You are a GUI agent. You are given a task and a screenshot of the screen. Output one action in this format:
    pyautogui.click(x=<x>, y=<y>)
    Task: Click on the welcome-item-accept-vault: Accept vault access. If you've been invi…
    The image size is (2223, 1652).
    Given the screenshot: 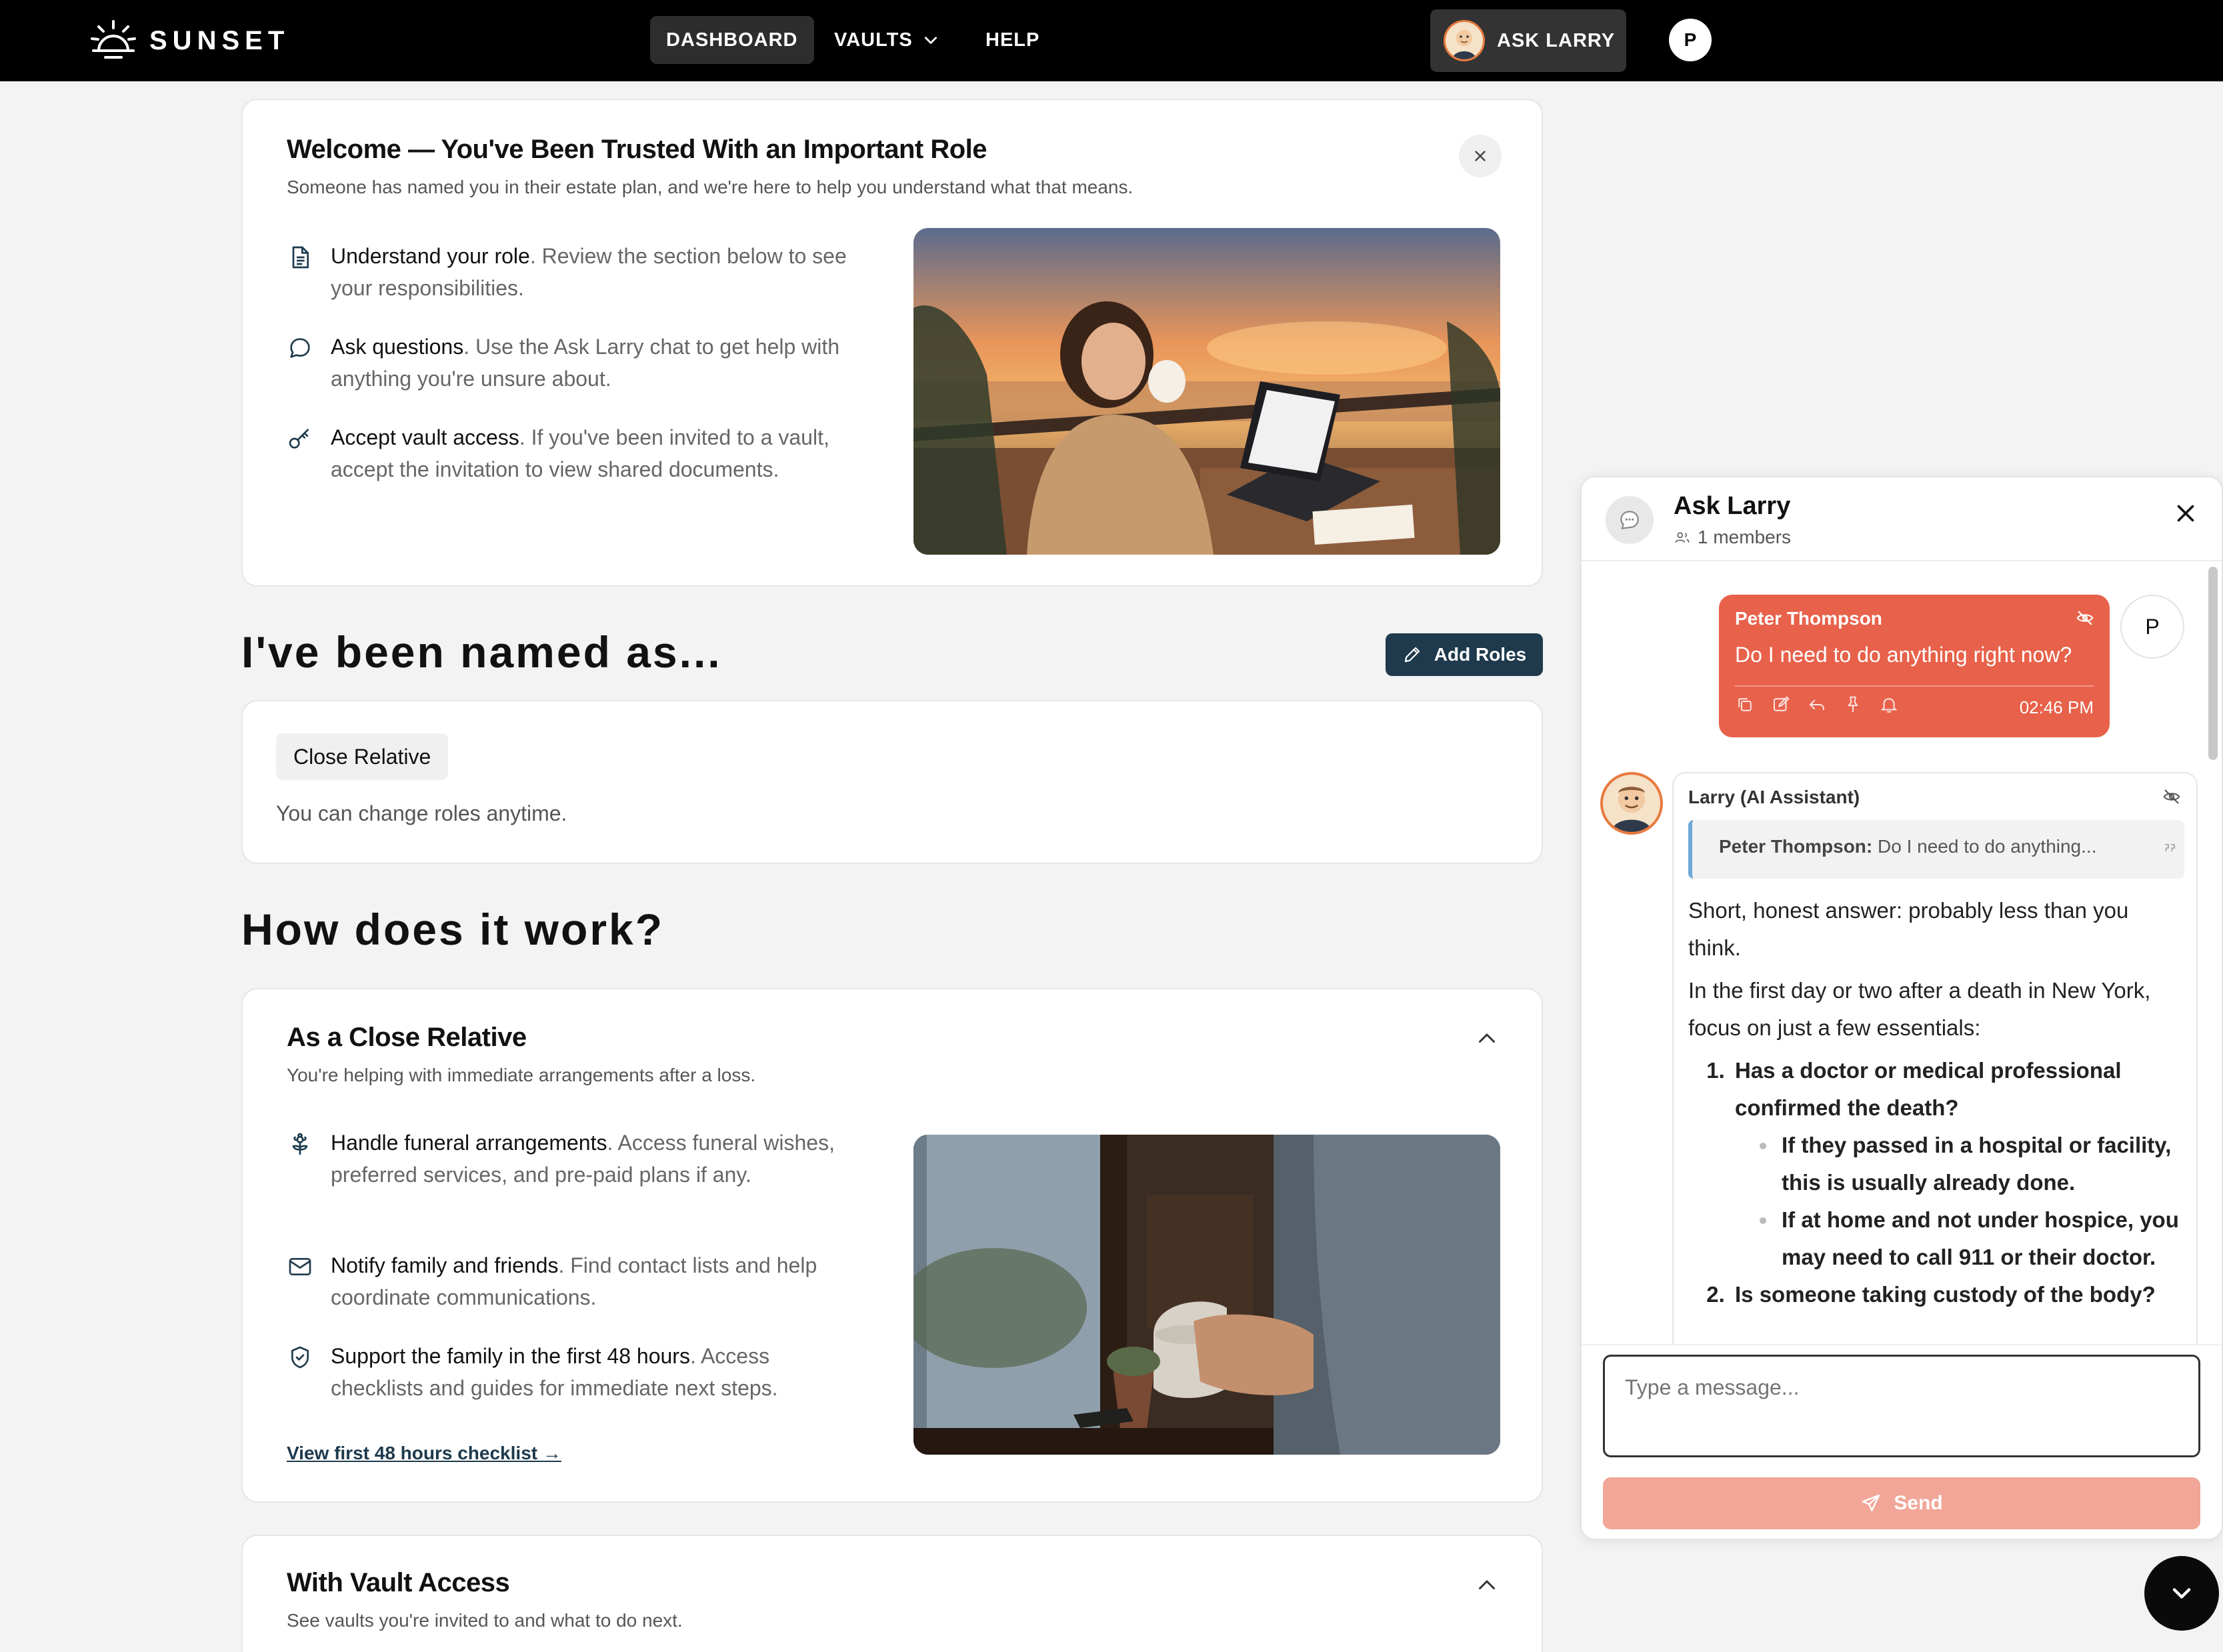 What is the action you would take?
    pyautogui.click(x=573, y=453)
    